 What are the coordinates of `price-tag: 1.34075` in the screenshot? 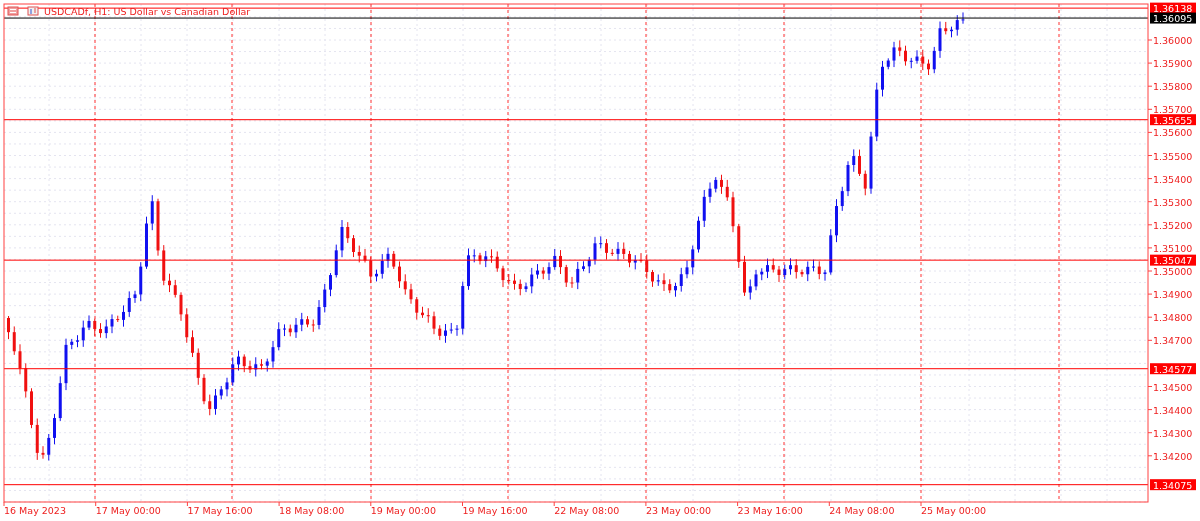 It's located at (1173, 485).